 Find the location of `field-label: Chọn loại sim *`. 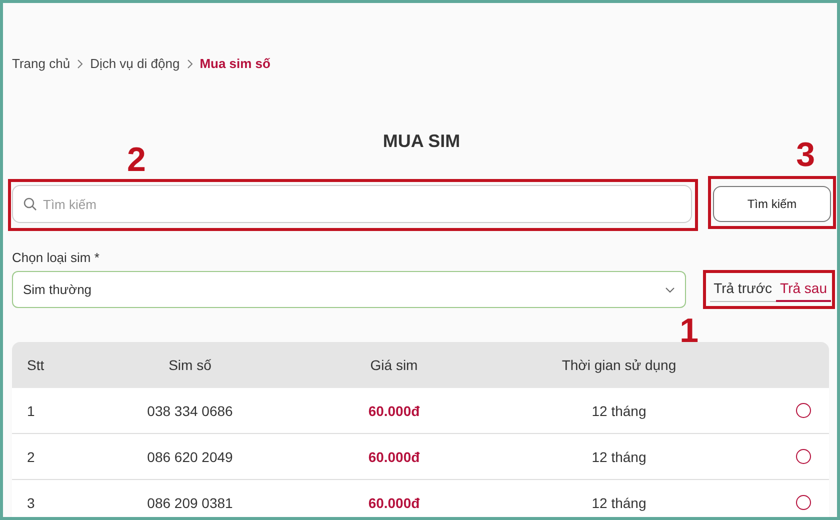

field-label: Chọn loại sim * is located at coordinates (56, 257).